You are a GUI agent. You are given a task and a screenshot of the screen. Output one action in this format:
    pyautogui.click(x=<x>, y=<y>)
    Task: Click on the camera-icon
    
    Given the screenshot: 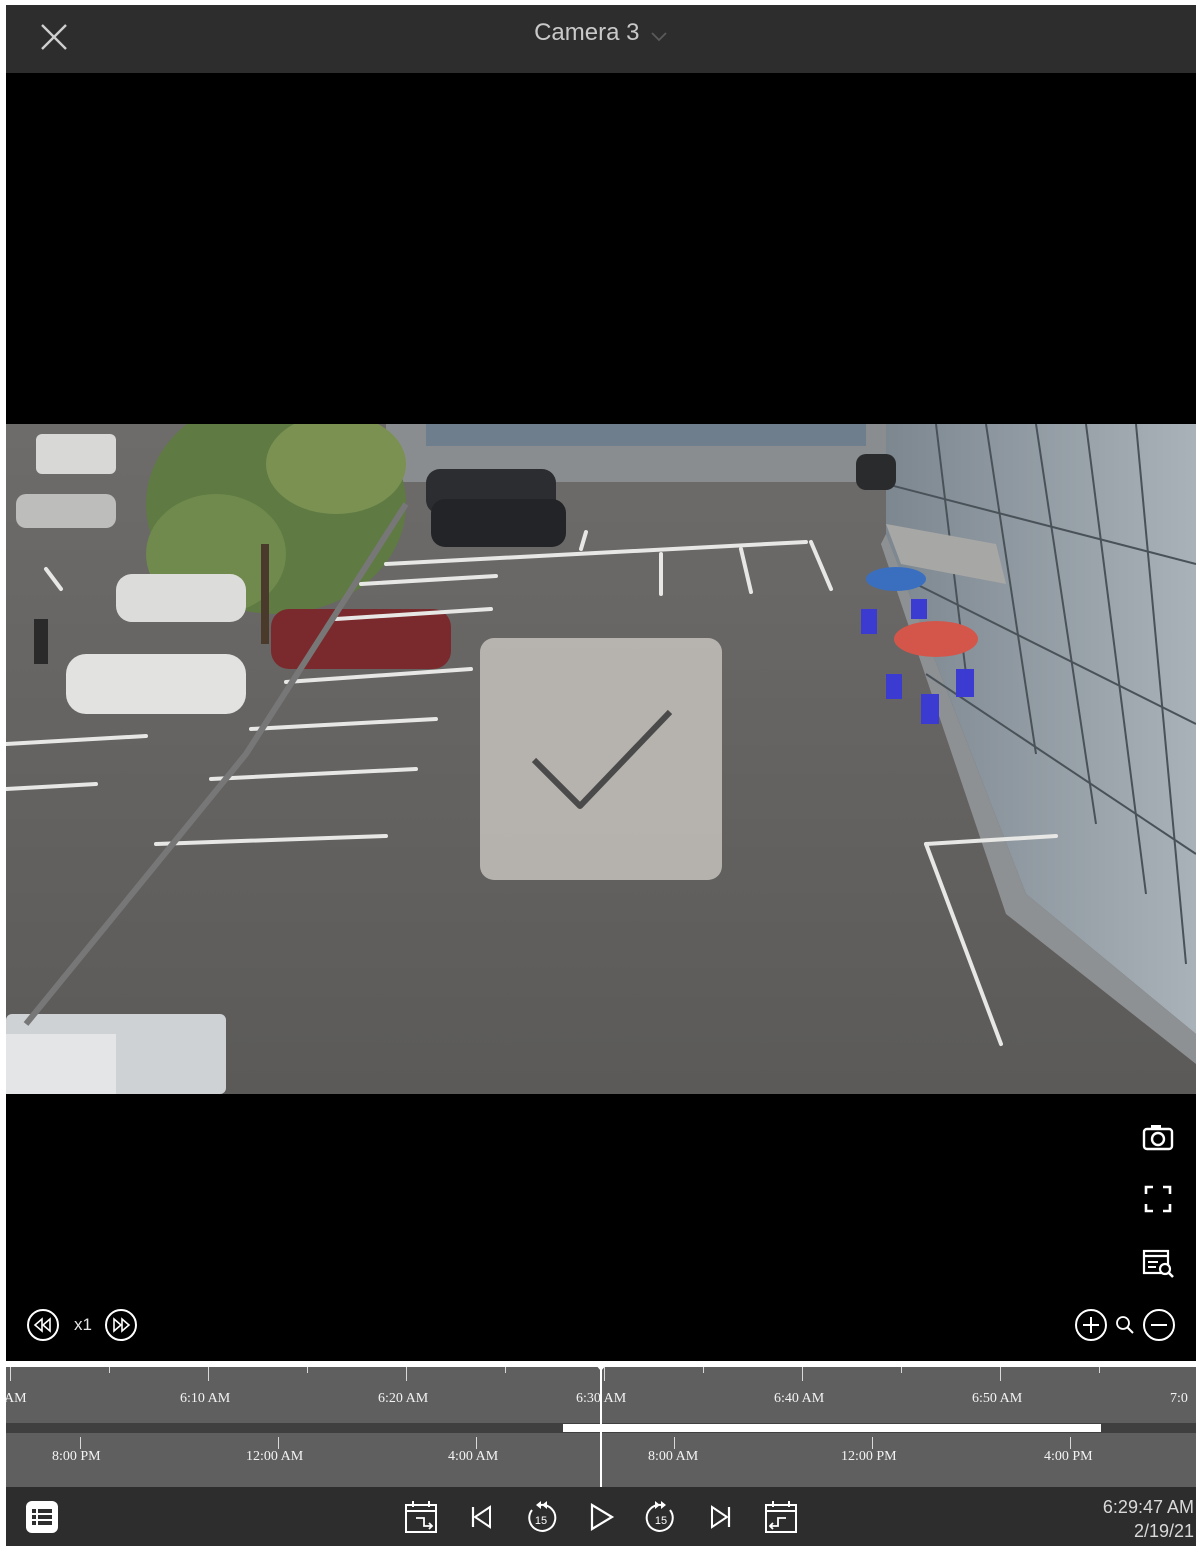 What is the action you would take?
    pyautogui.click(x=1158, y=1138)
    